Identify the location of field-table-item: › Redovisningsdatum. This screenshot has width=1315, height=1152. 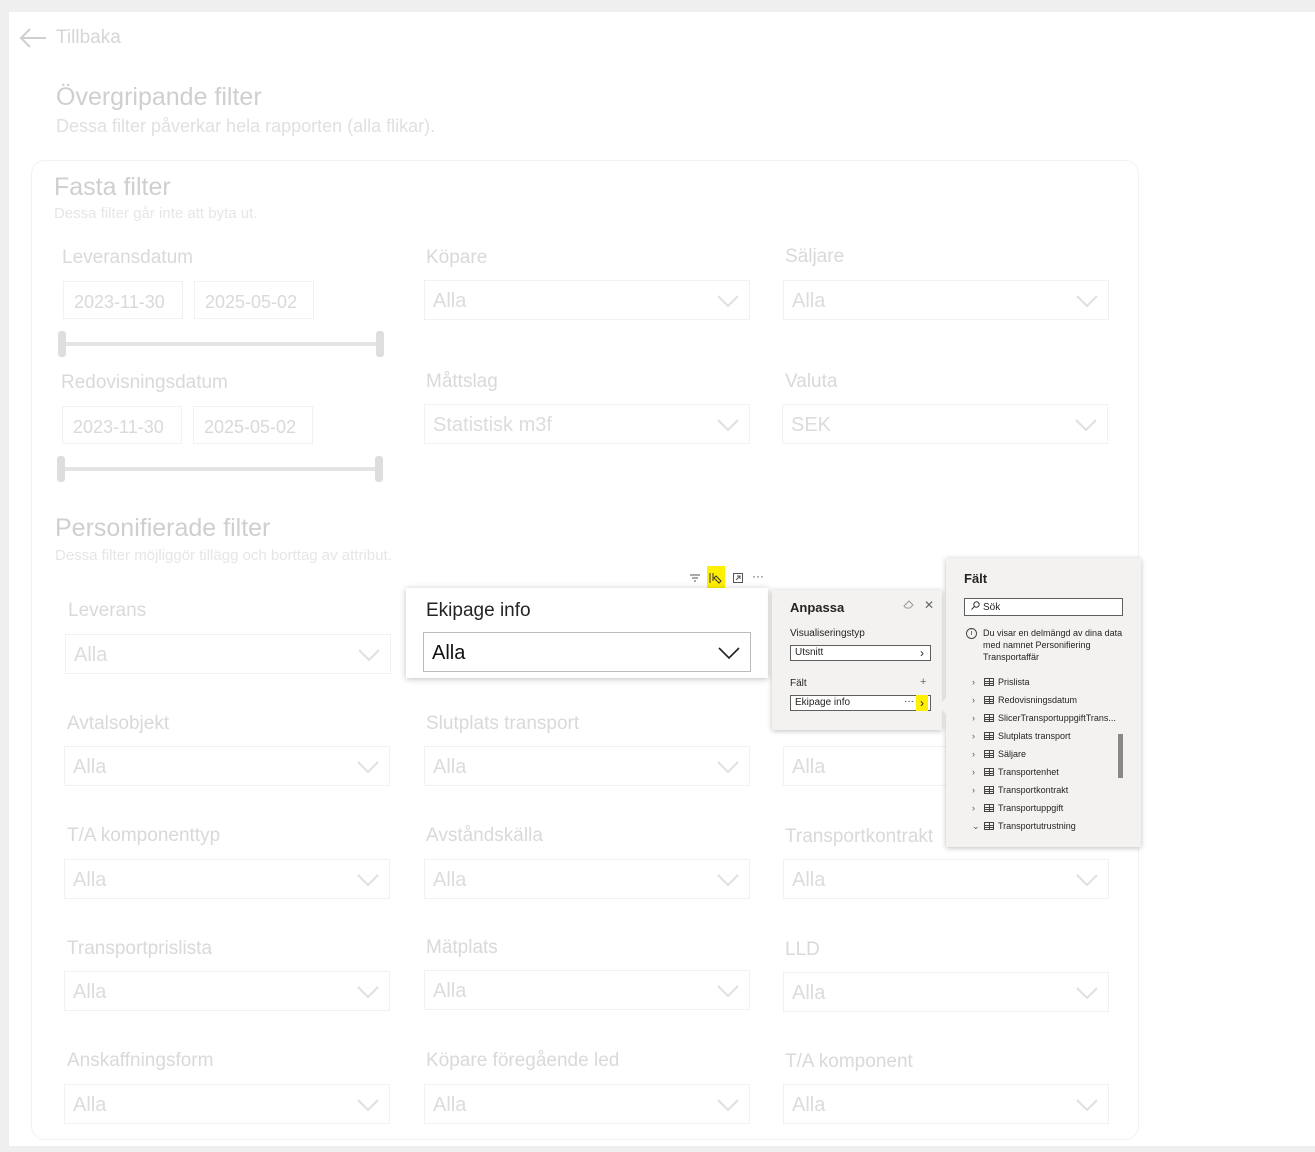
(1024, 700).